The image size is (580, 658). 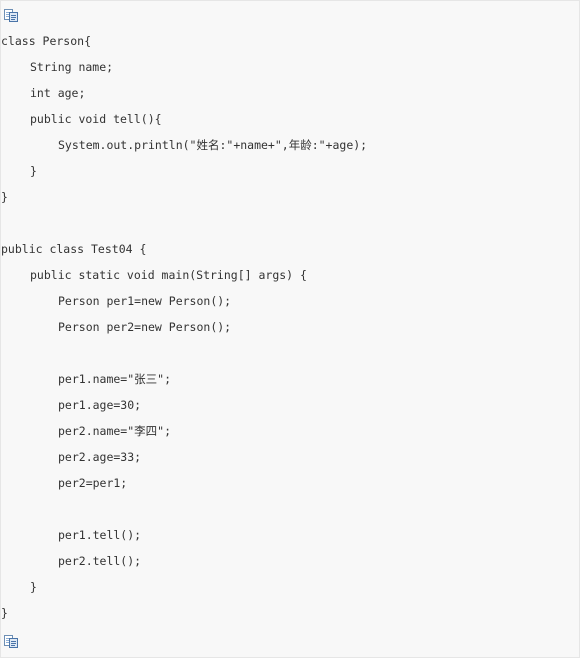 What do you see at coordinates (72, 67) in the screenshot?
I see `code-line: String name;` at bounding box center [72, 67].